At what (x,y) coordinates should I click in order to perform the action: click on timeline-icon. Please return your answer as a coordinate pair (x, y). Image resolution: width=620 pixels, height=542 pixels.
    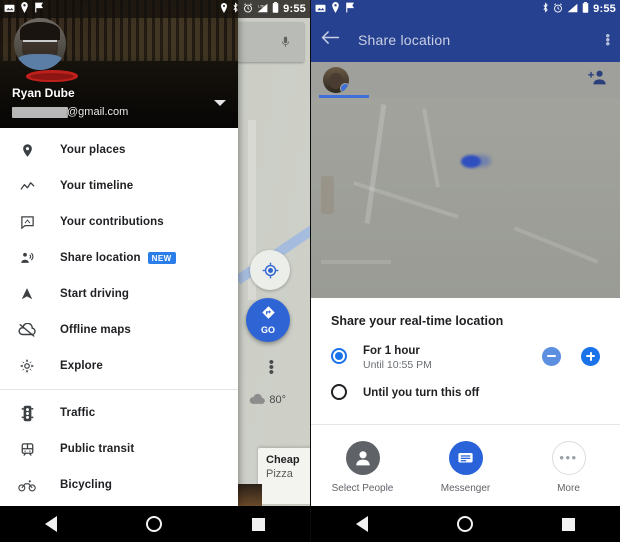
    Looking at the image, I should click on (27, 186).